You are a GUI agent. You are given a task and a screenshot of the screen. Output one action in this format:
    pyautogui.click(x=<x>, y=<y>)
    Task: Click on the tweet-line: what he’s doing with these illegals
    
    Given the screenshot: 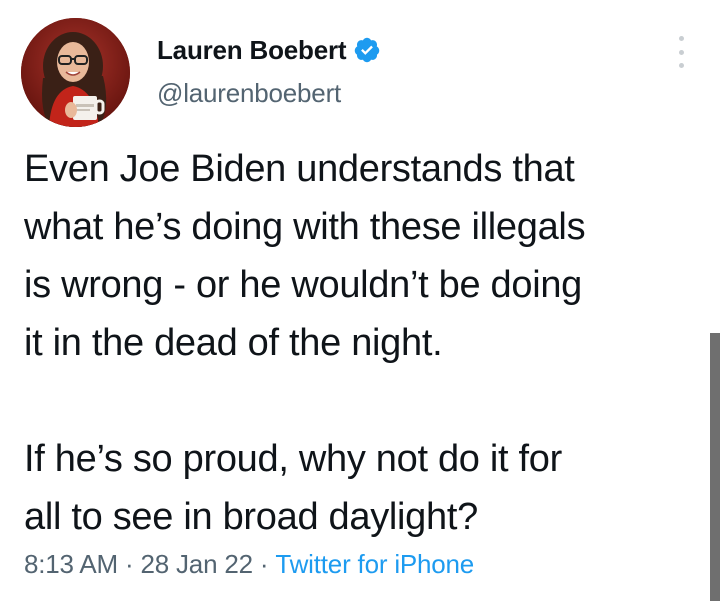 What is the action you would take?
    pyautogui.click(x=305, y=227)
    